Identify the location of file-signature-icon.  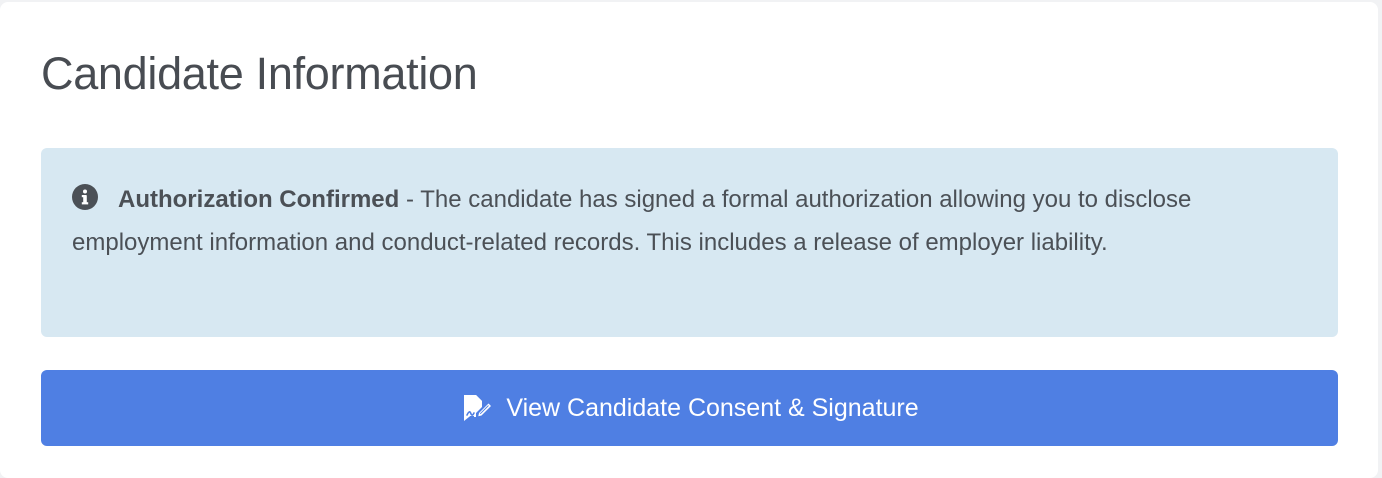
(478, 408).